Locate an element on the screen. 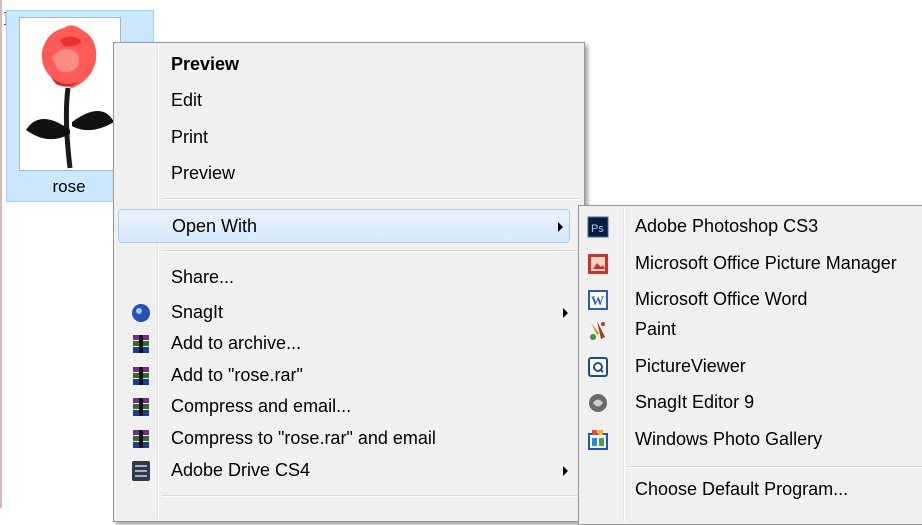 The image size is (922, 525). svg-text: Ps is located at coordinates (597, 229).